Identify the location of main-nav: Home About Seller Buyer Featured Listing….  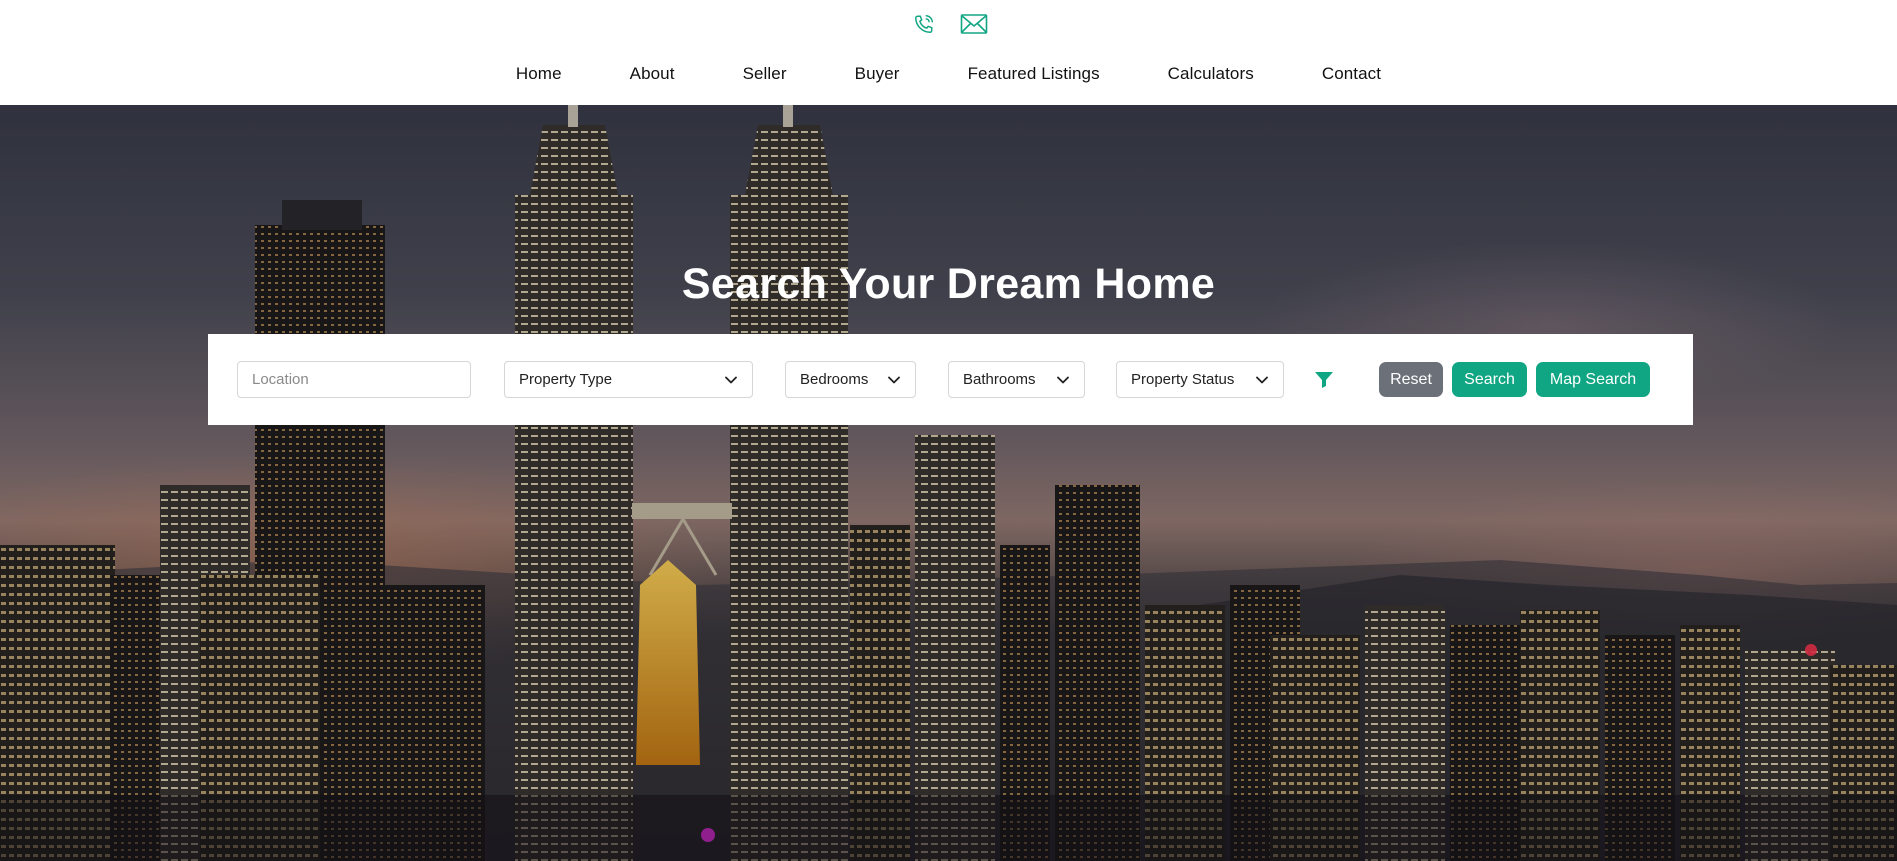
(948, 74).